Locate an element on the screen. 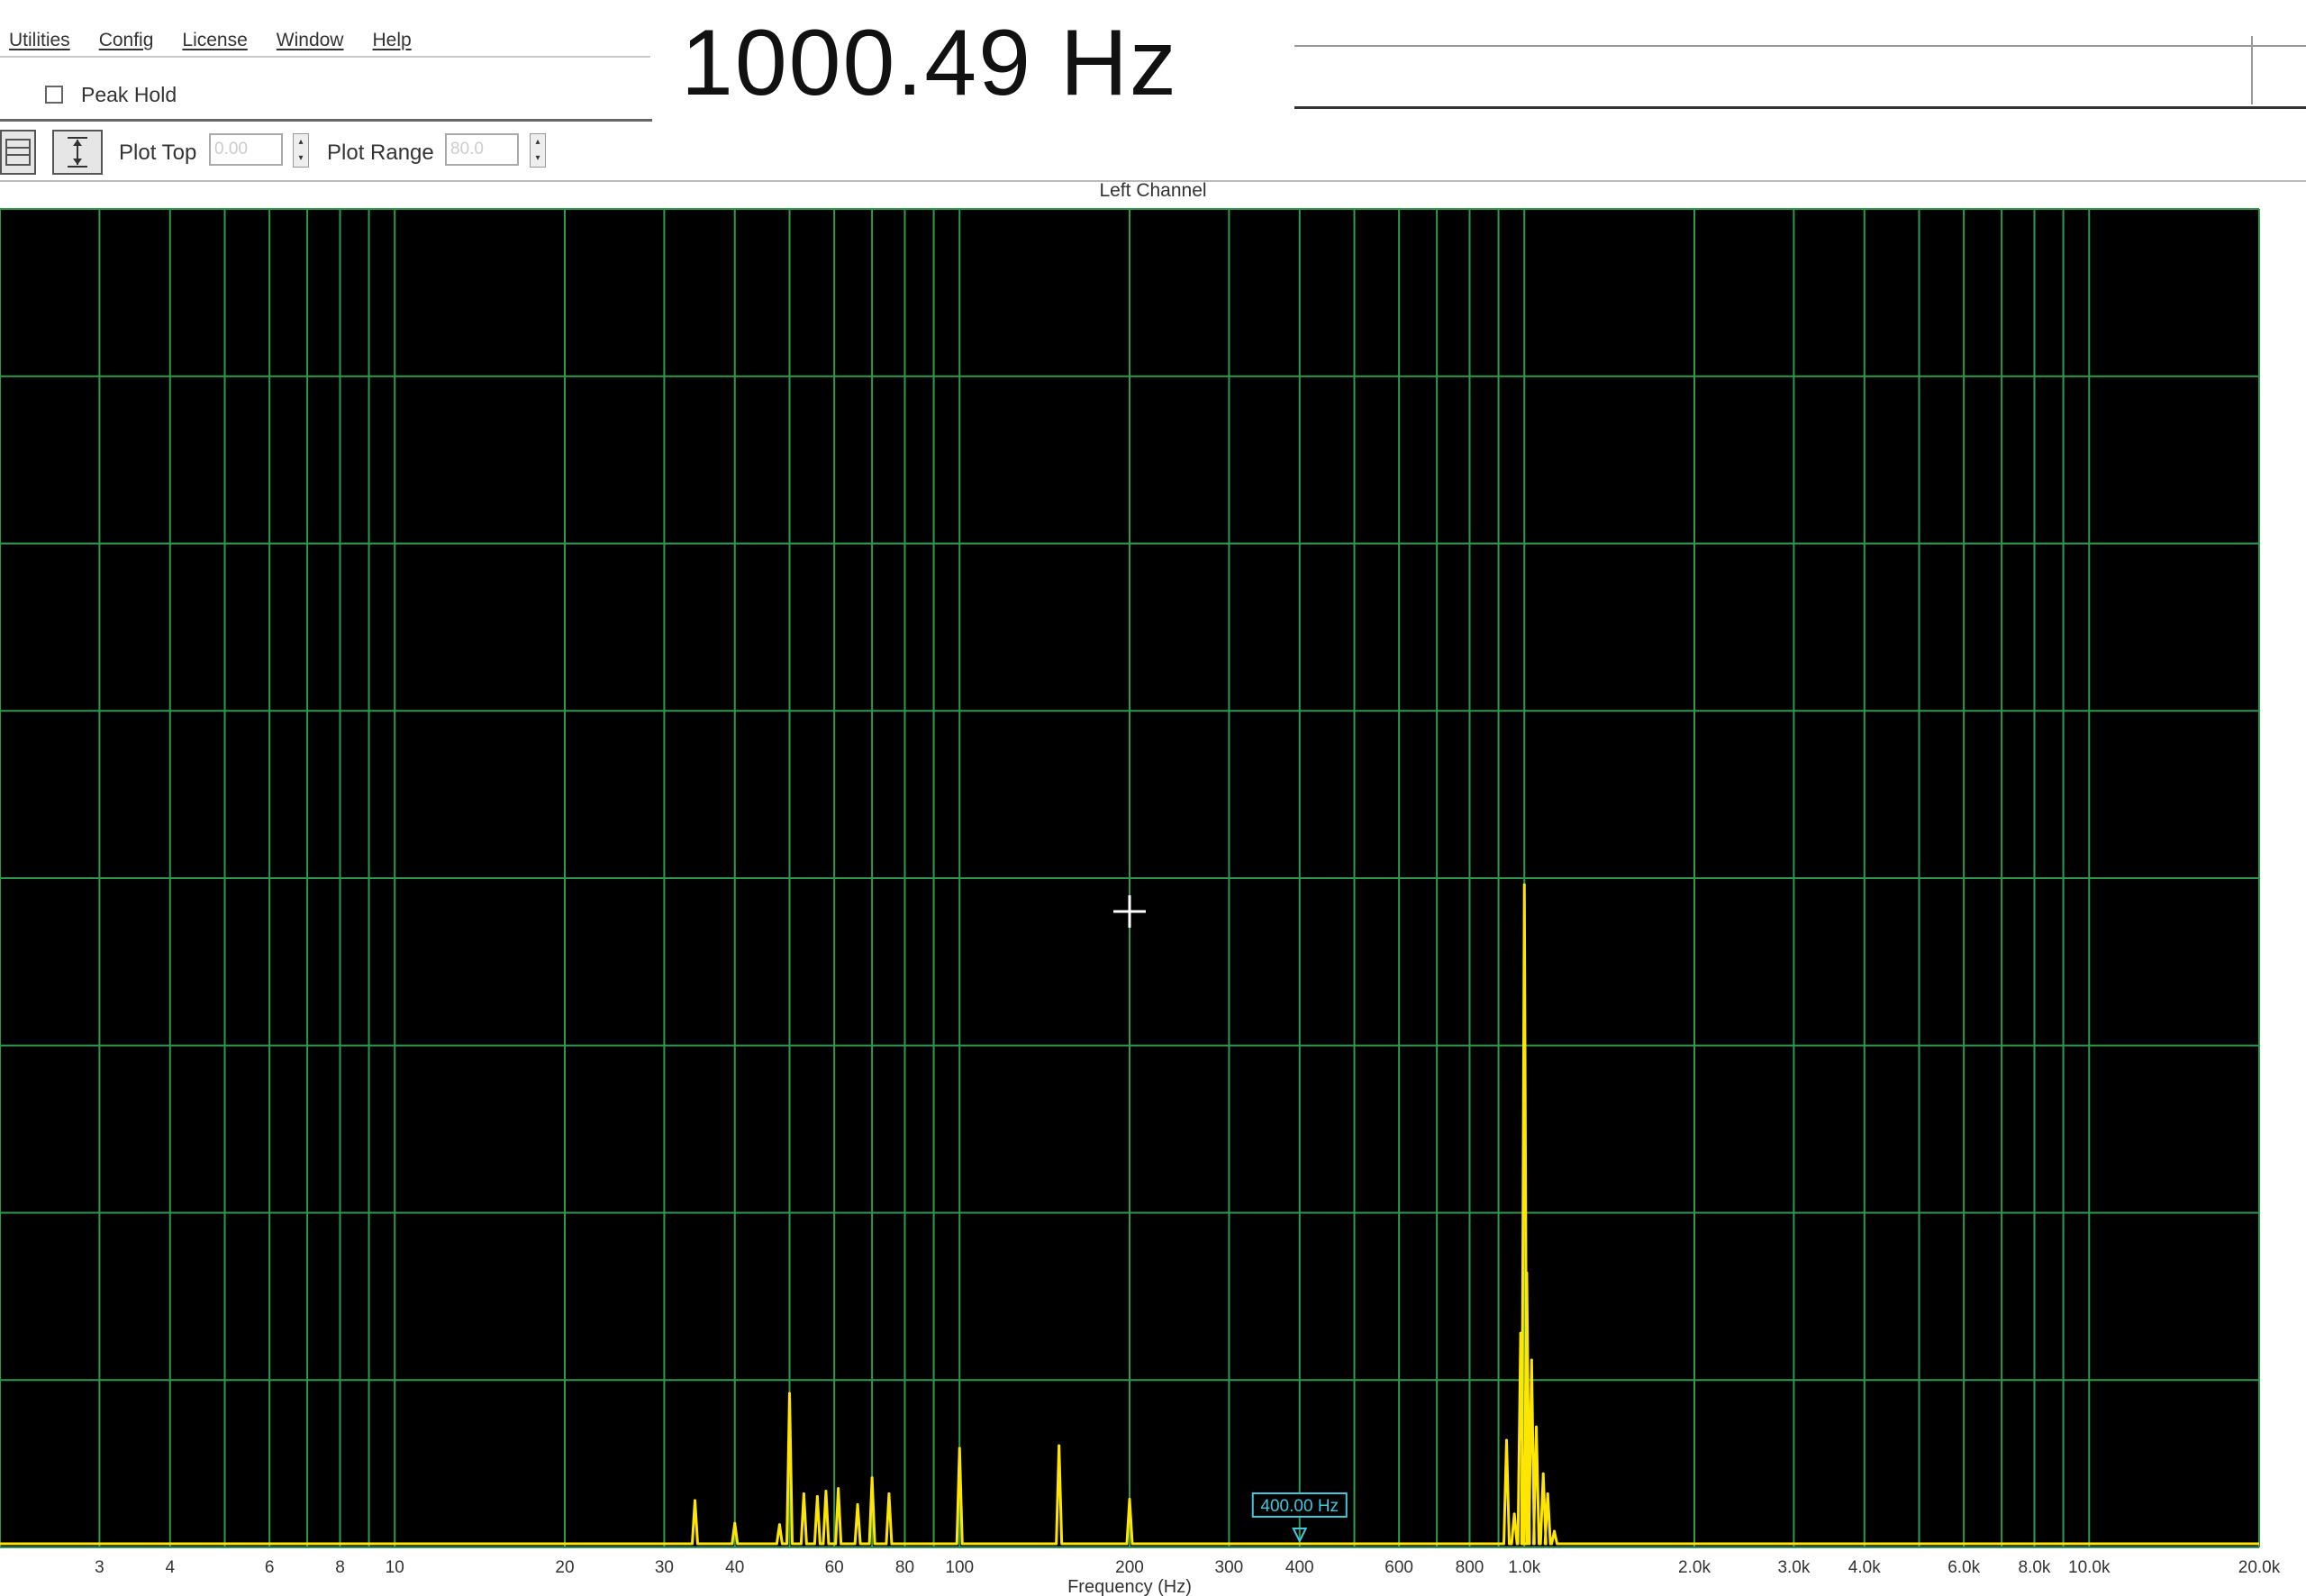  x-tick-label: 30 is located at coordinates (664, 1567).